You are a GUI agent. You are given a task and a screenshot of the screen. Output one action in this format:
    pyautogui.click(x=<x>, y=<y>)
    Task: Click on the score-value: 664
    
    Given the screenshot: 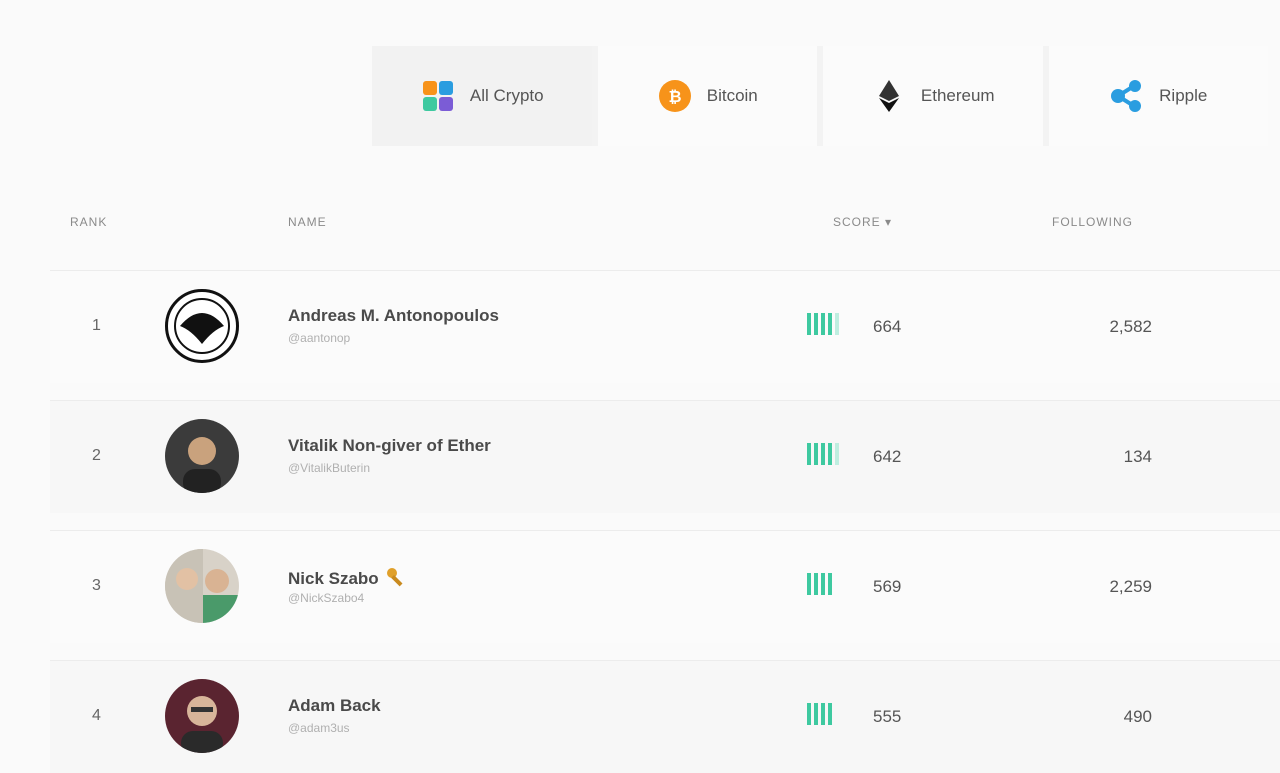 What is the action you would take?
    pyautogui.click(x=887, y=326)
    